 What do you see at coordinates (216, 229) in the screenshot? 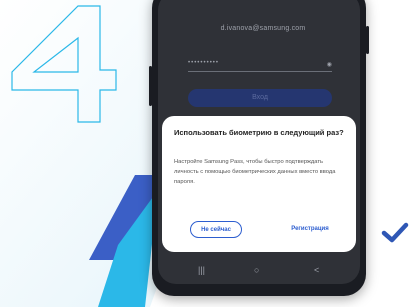
I see `not-now-button: Не сейчас` at bounding box center [216, 229].